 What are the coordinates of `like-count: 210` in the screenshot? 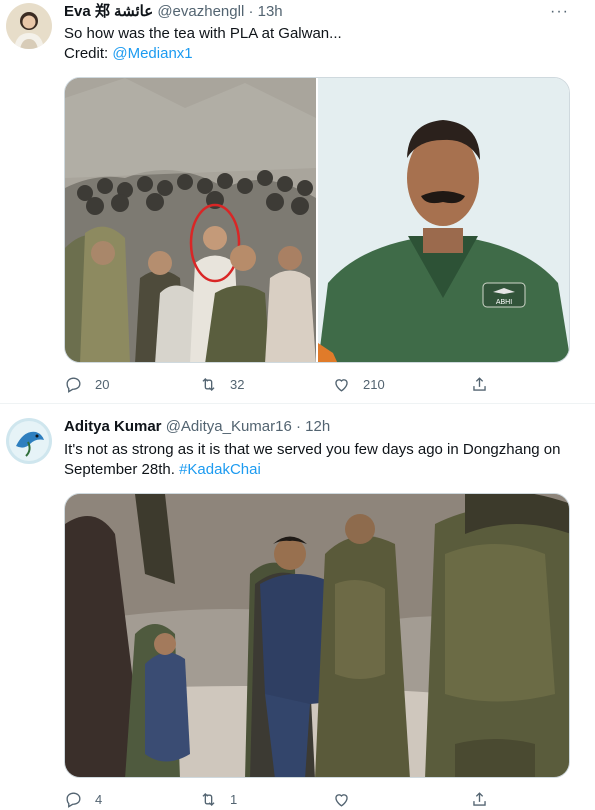 It's located at (374, 384).